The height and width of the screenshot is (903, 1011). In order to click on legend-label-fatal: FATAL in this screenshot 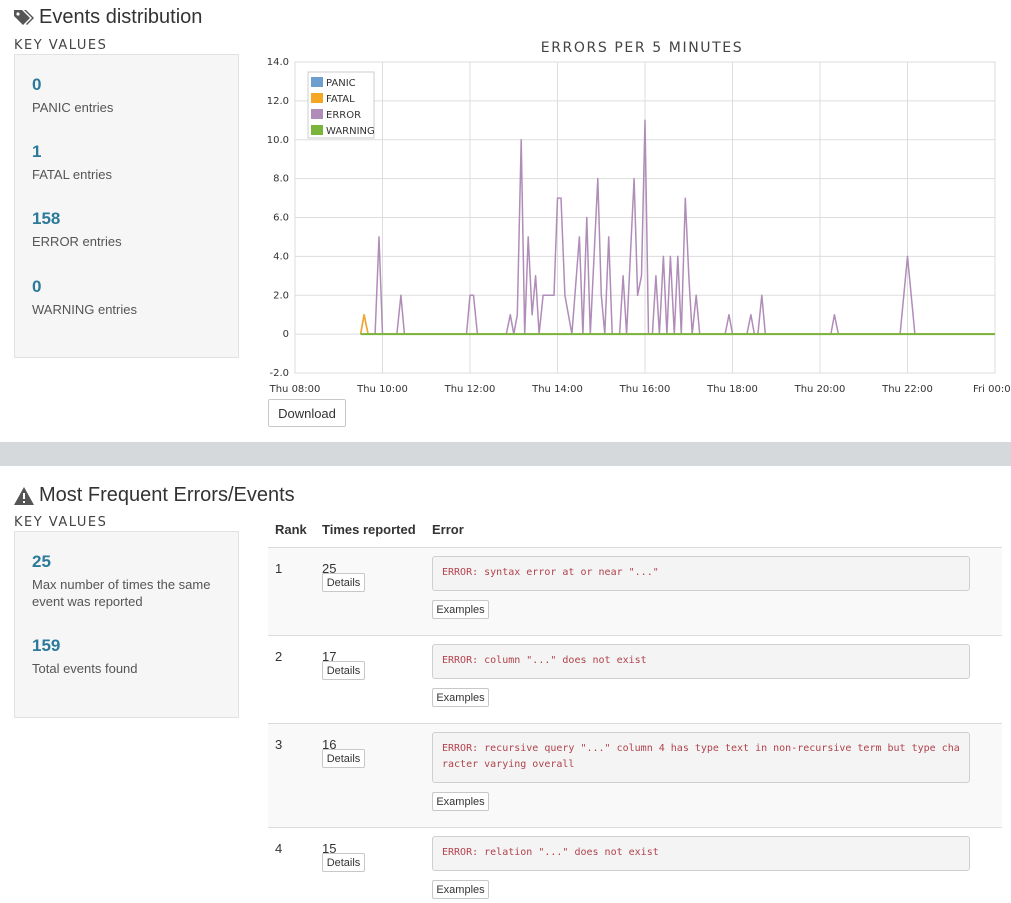, I will do `click(340, 99)`.